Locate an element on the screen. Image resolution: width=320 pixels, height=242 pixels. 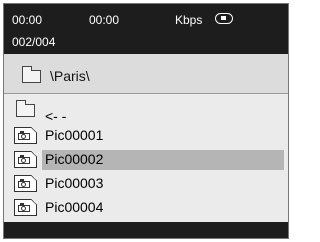
bitrate-label: Kbps is located at coordinates (189, 20).